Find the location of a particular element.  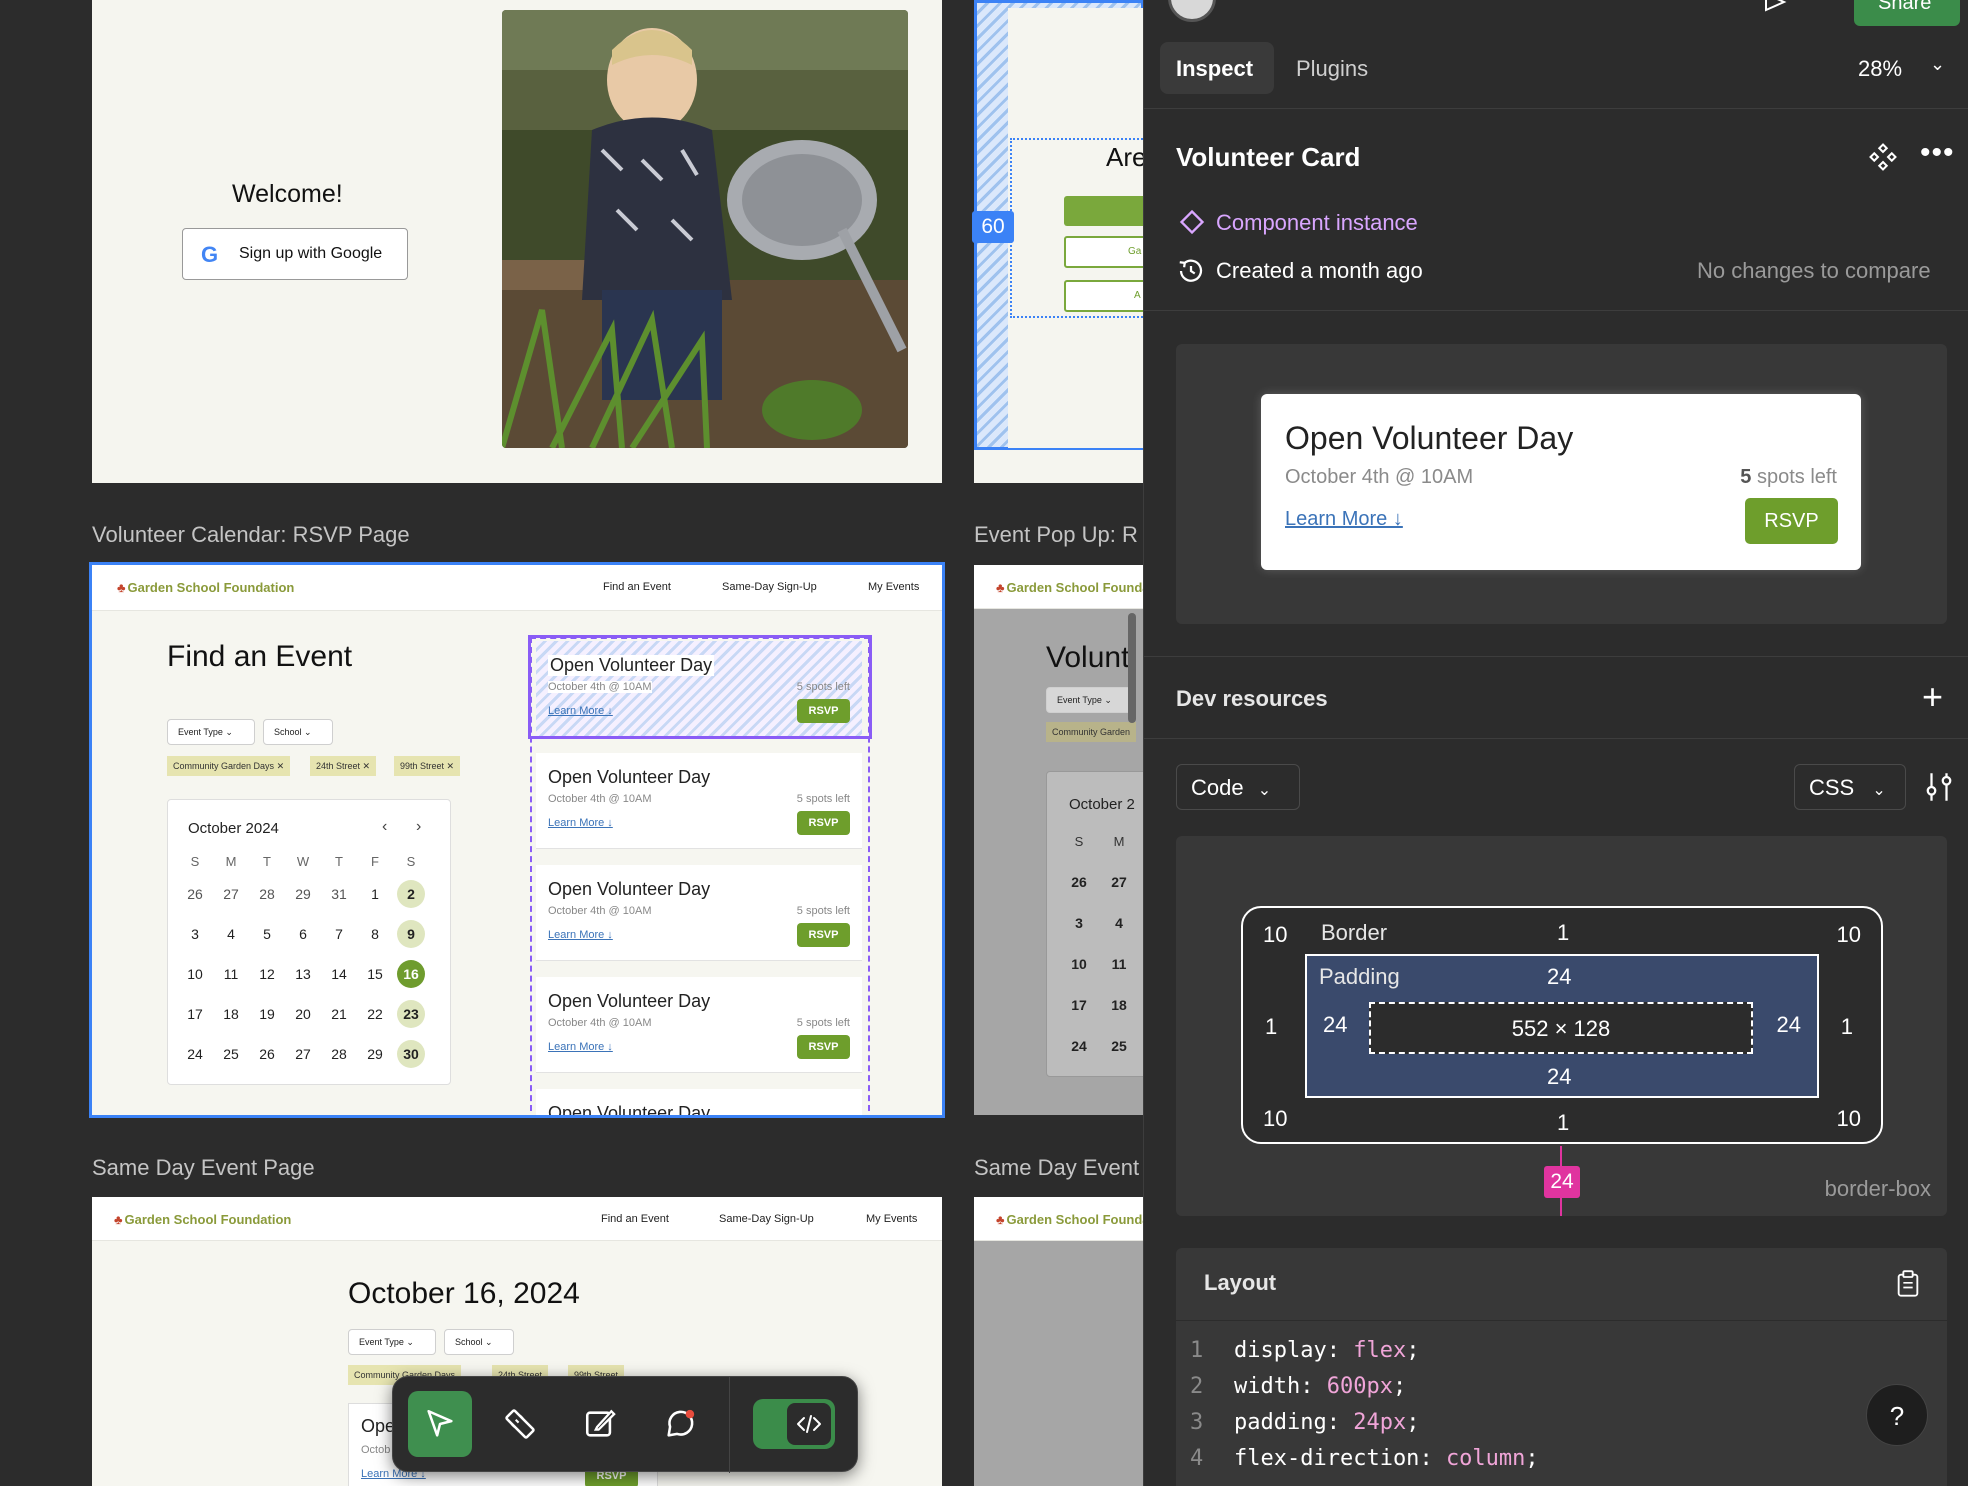

calendar-day: 26 is located at coordinates (267, 1054).